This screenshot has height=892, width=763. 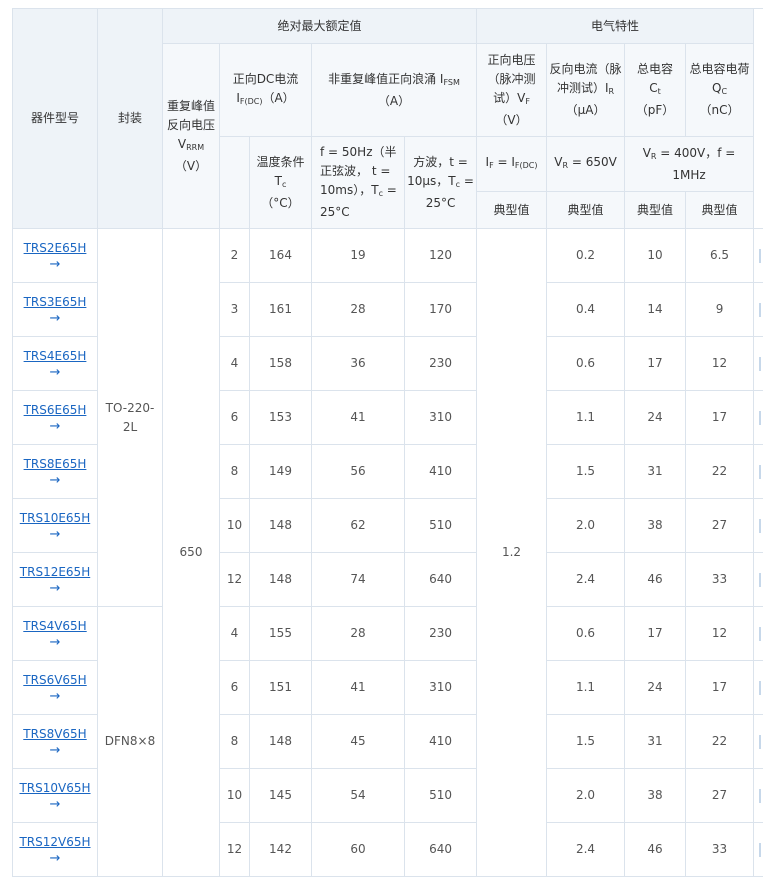 I want to click on ifsm-square-cell: 170, so click(x=440, y=309).